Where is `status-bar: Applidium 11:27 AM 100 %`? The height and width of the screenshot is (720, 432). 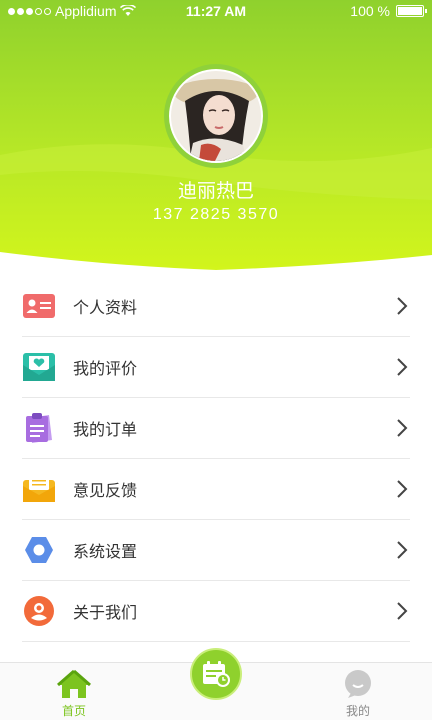 status-bar: Applidium 11:27 AM 100 % is located at coordinates (216, 11).